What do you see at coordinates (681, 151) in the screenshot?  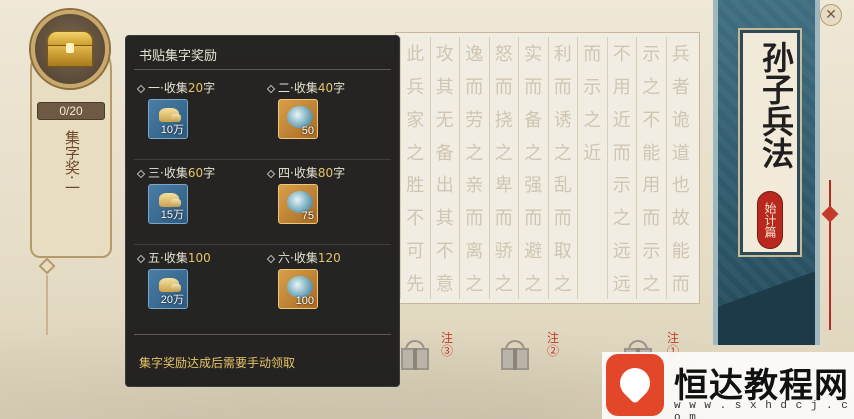 I see `character-cell: 道` at bounding box center [681, 151].